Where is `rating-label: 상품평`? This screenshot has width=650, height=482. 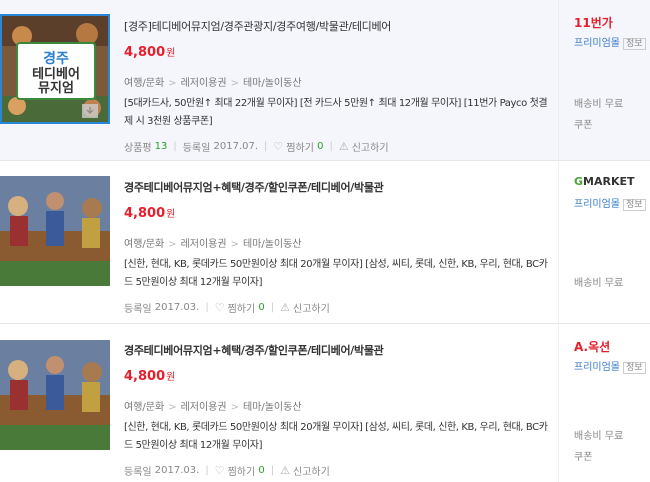
rating-label: 상품평 is located at coordinates (138, 148).